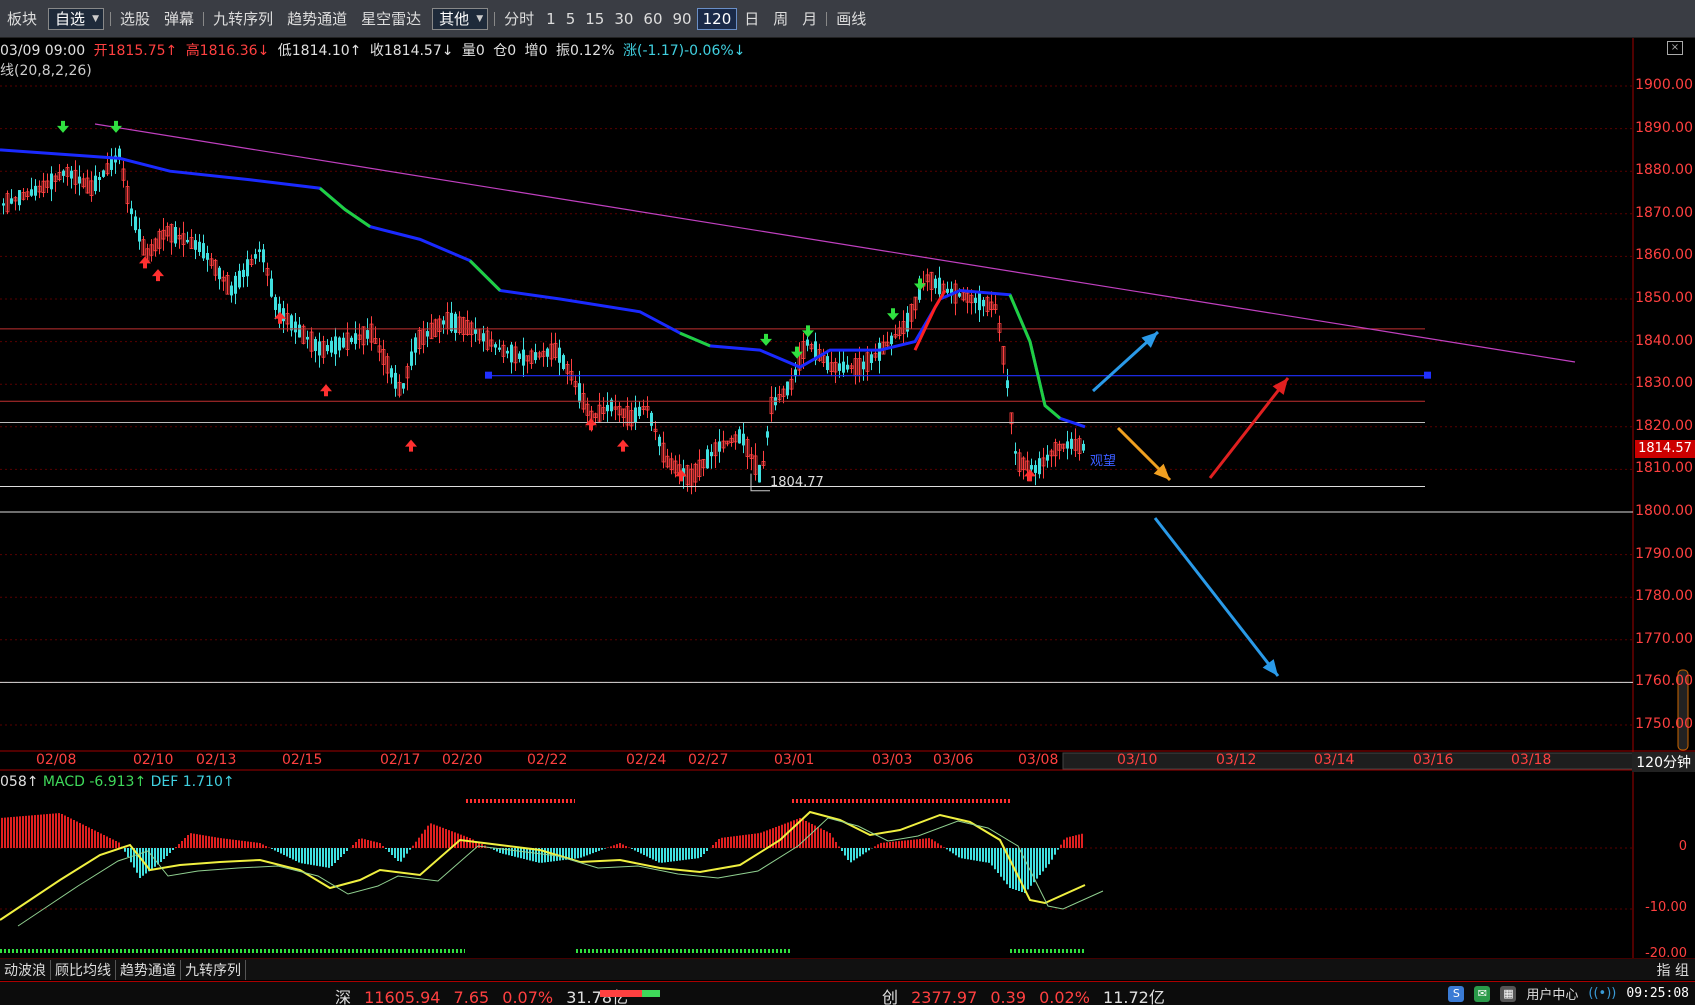 This screenshot has width=1695, height=1005. I want to click on indicator-params: 线(20,8,2,26), so click(46, 71).